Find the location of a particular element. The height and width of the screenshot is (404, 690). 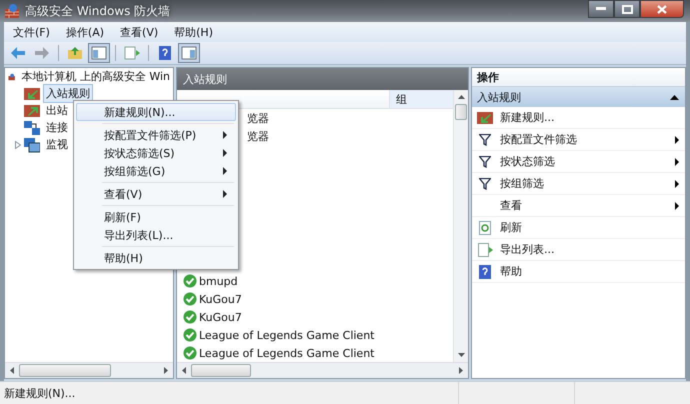

expand-arrow-icon is located at coordinates (18, 144).